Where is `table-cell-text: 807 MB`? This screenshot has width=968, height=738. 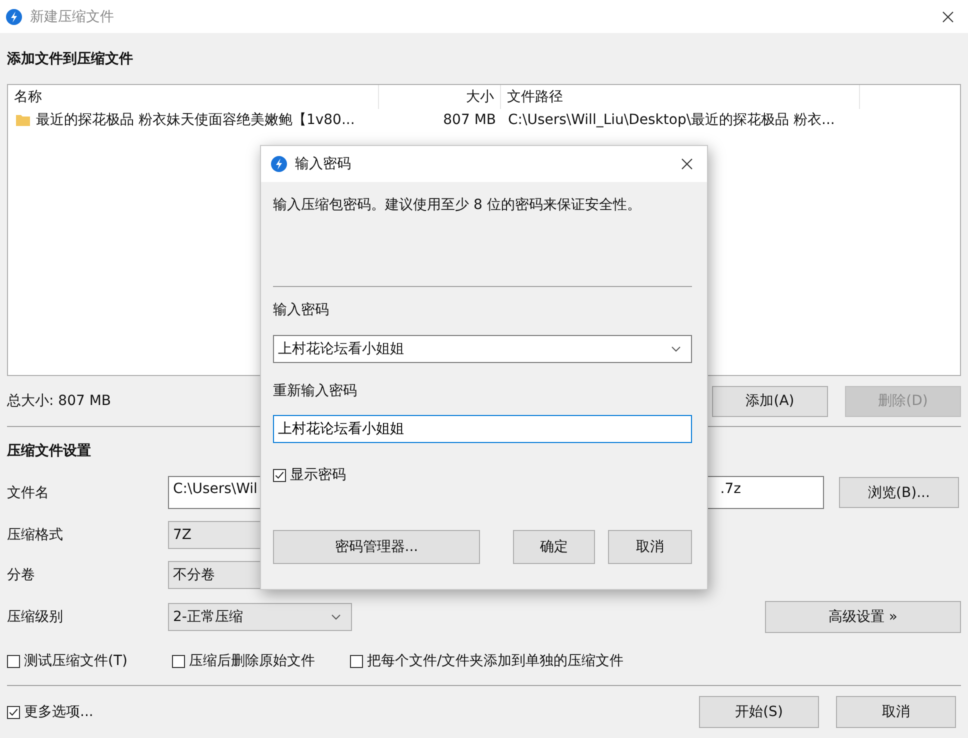
table-cell-text: 807 MB is located at coordinates (469, 120).